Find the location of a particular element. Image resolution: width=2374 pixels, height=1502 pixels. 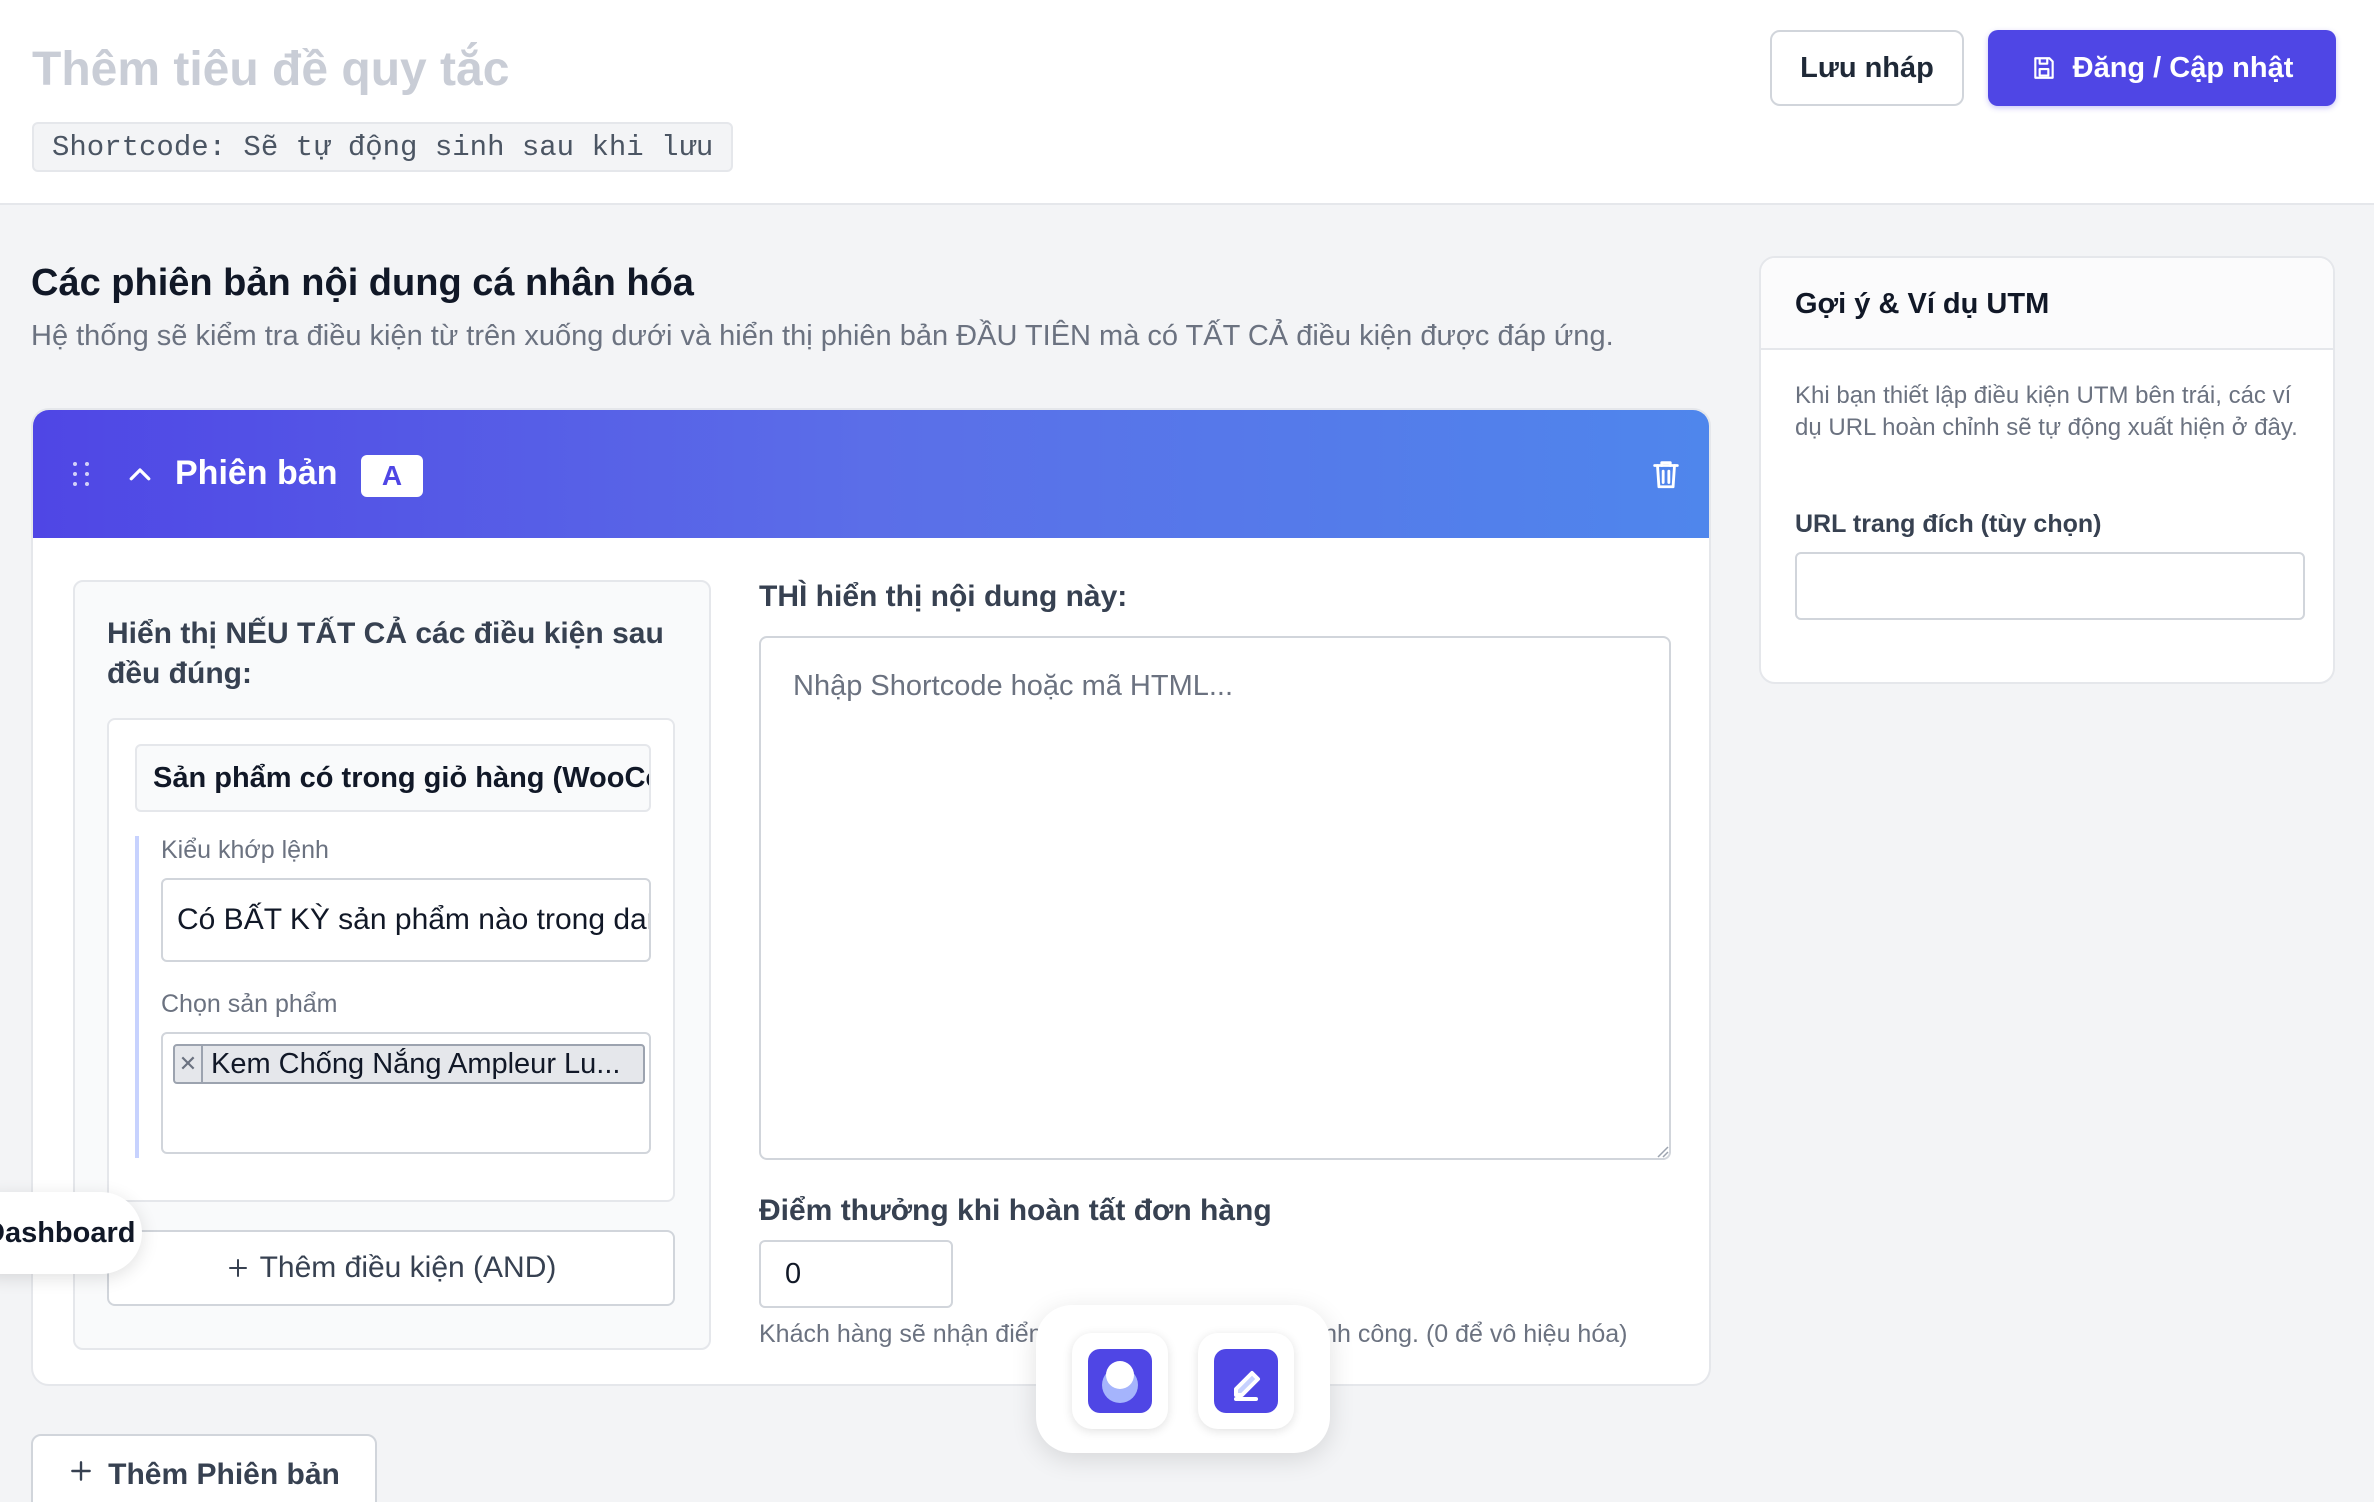

utm-url-label: URL trang đích (tùy chọn) is located at coordinates (1948, 524).